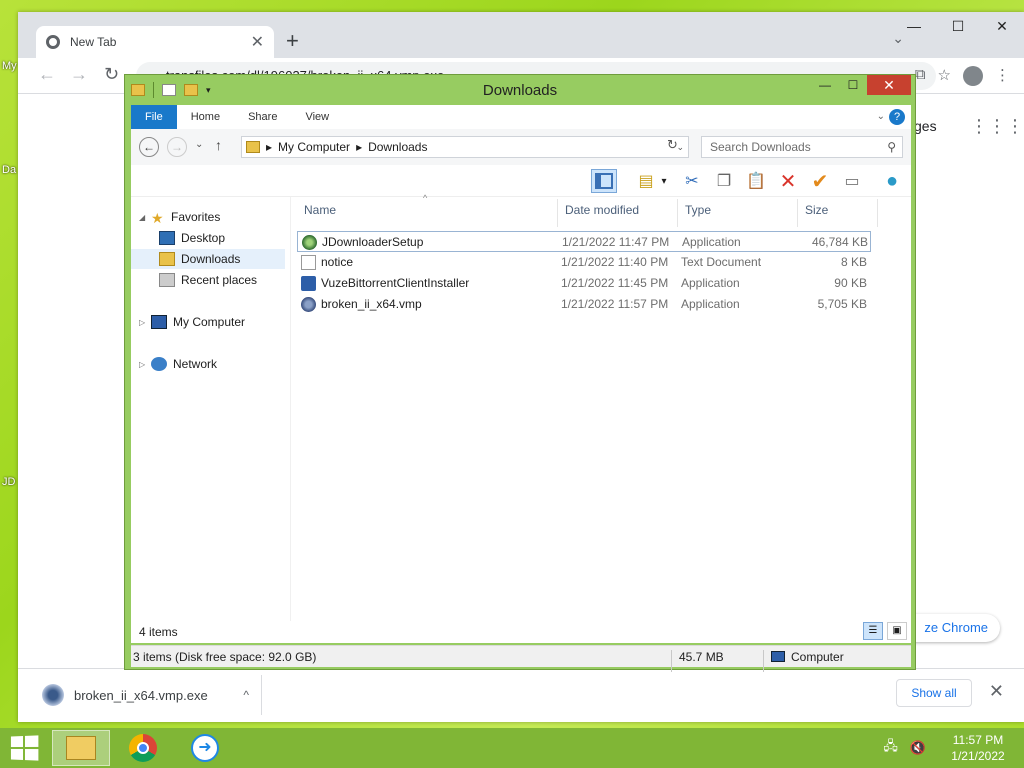  Describe the element at coordinates (756, 181) in the screenshot. I see `paste-icon: 📋` at that location.